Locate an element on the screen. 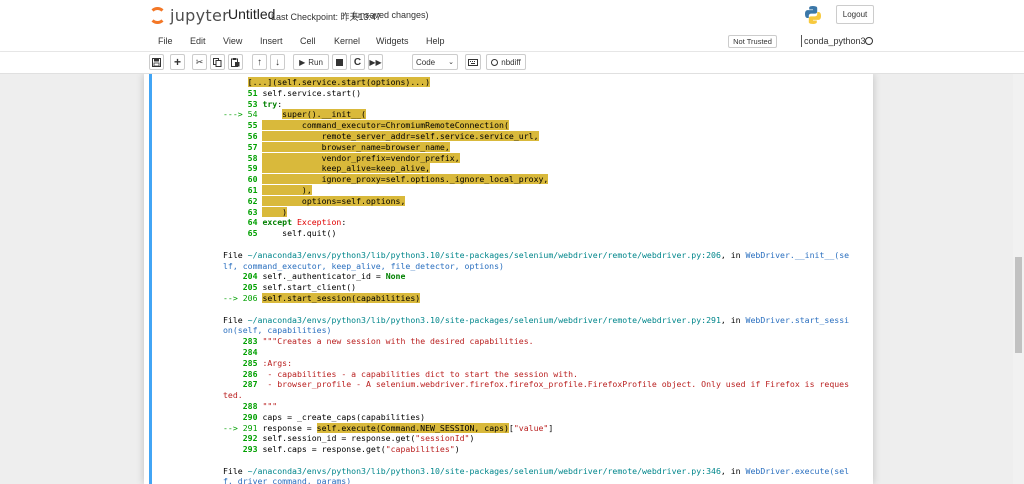  stop-icon is located at coordinates (339, 62).